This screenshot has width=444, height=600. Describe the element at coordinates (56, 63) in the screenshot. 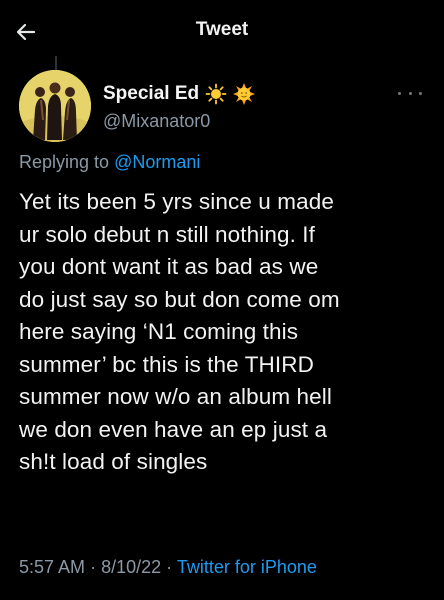

I see `thread-connector-line` at that location.